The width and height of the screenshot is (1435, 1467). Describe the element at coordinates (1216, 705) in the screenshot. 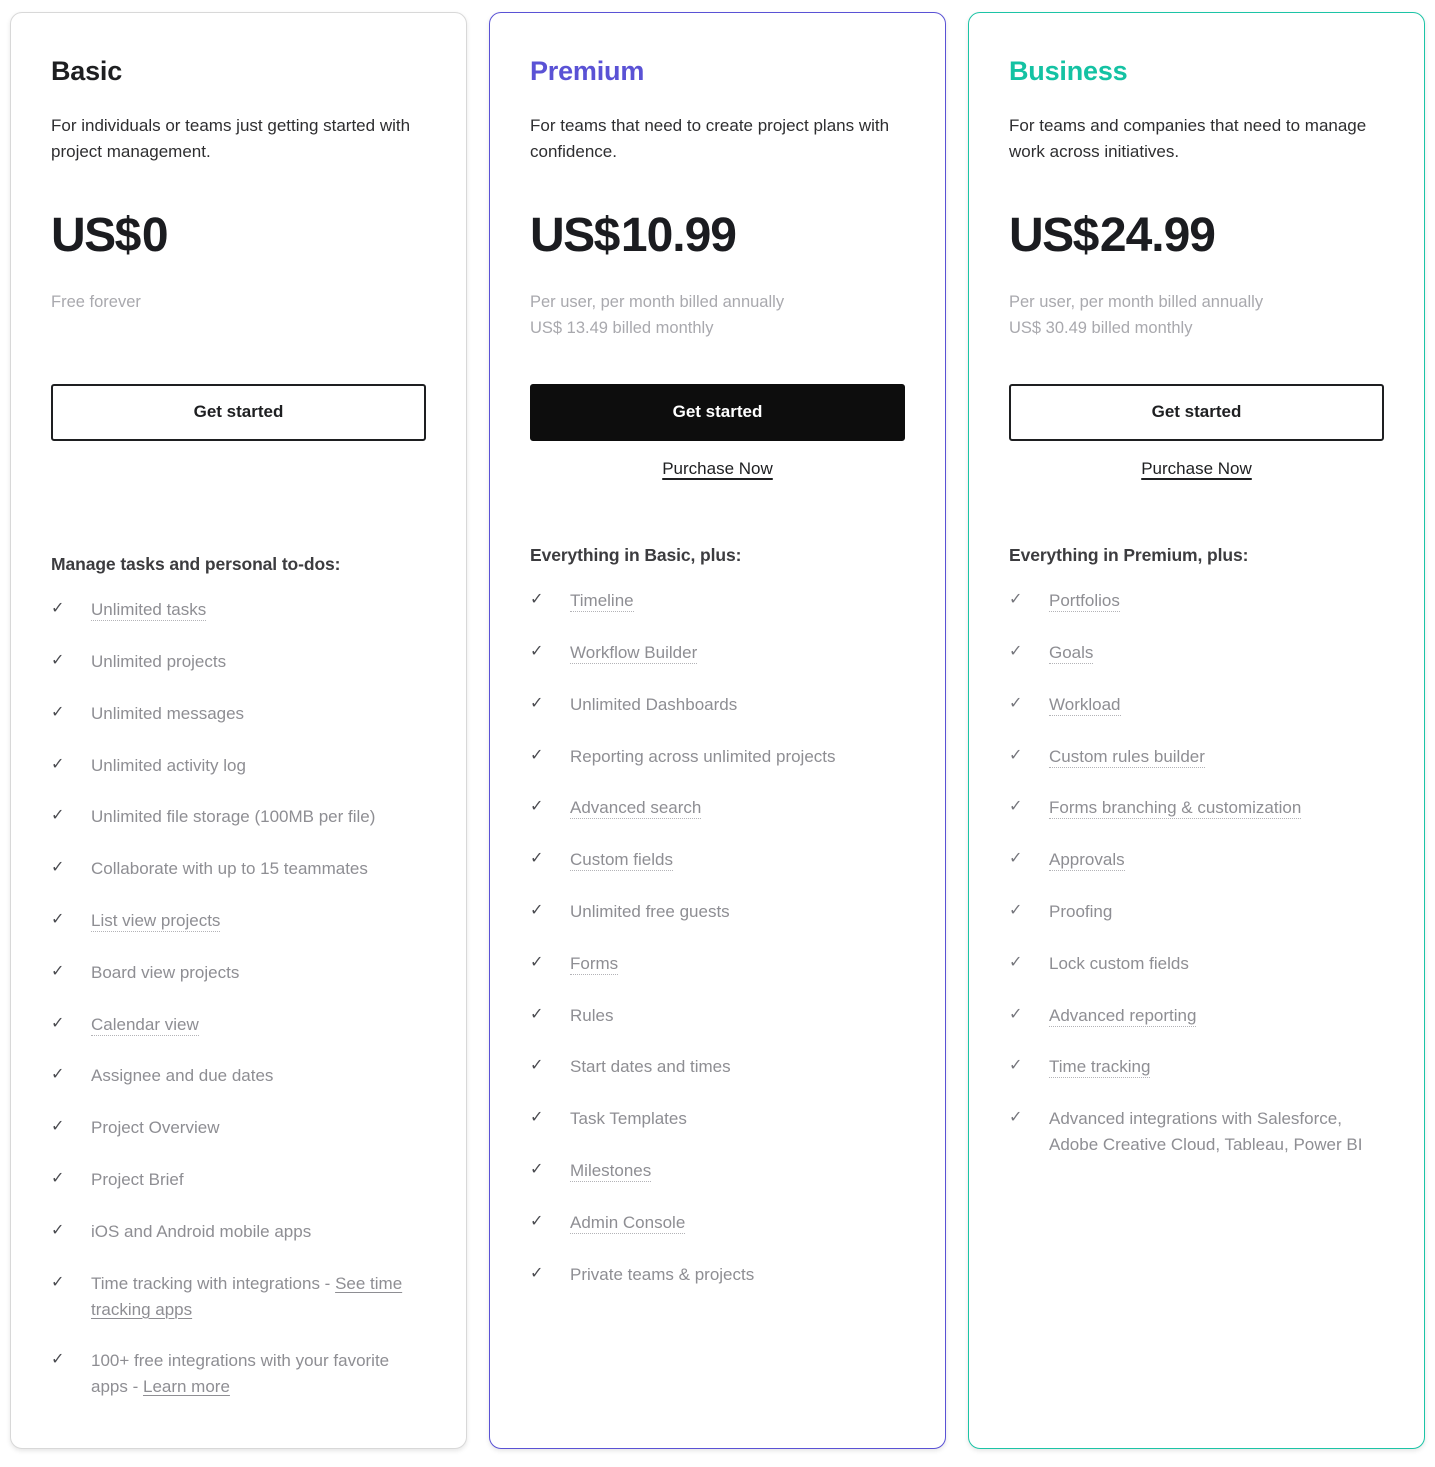

I see `feature-label: Workload` at that location.